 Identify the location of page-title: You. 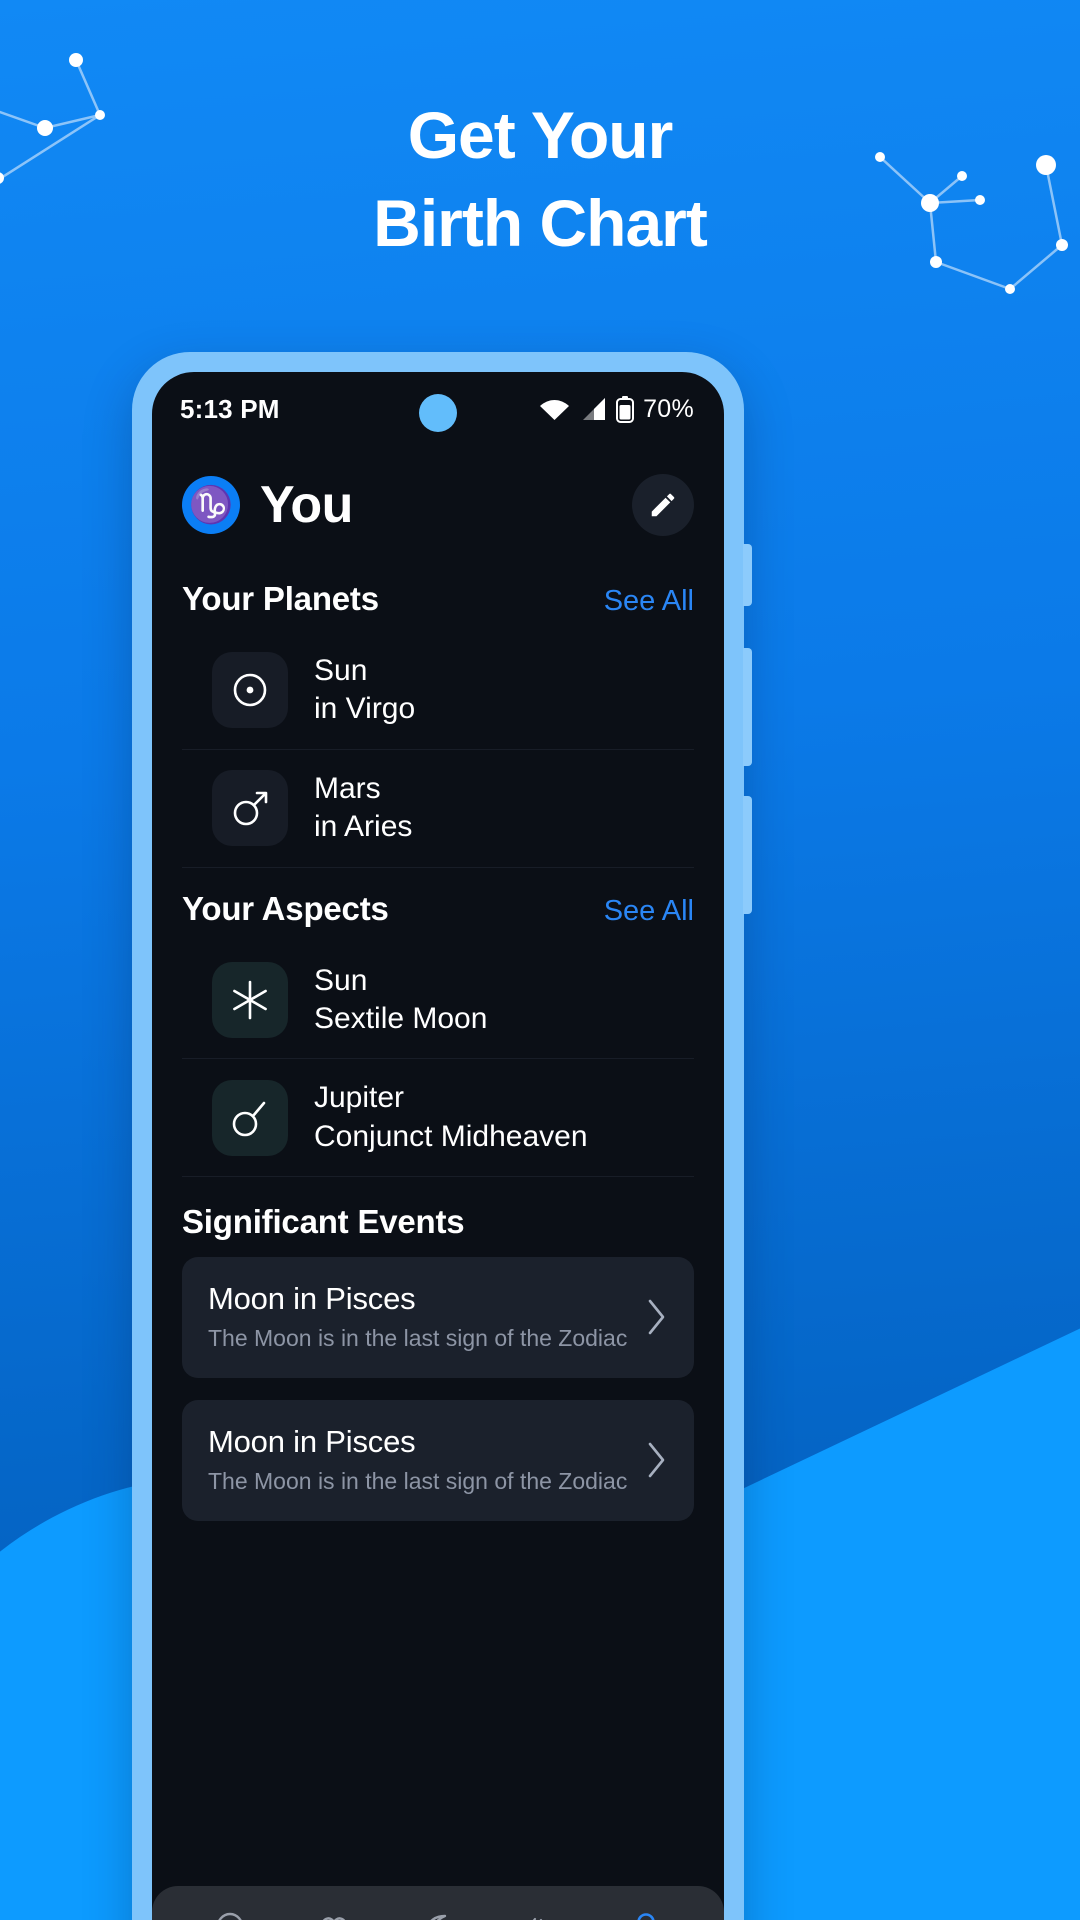
(306, 505).